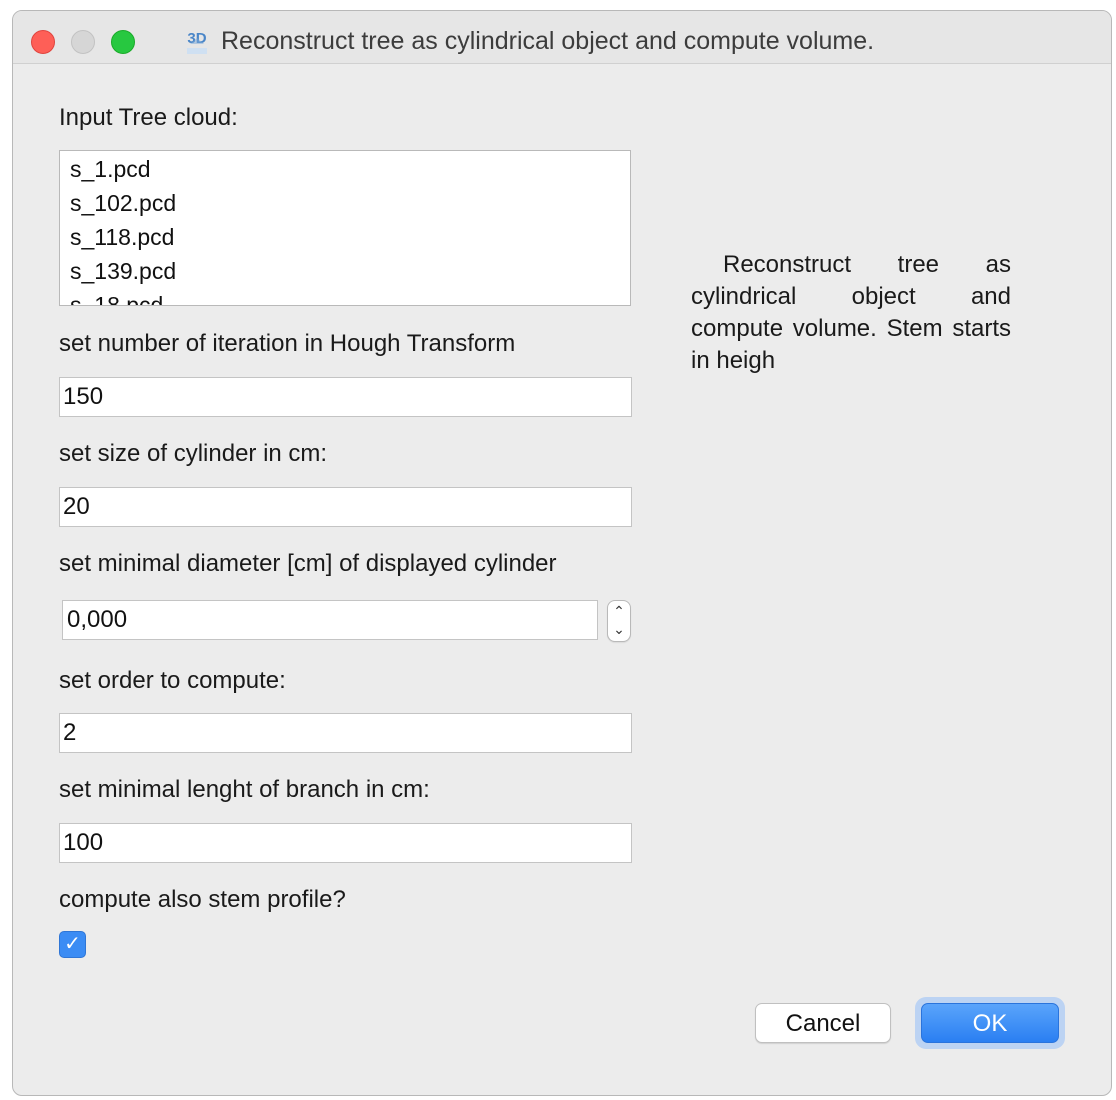 This screenshot has height=1100, width=1116. What do you see at coordinates (345, 169) in the screenshot?
I see `list-item: s_1.pcd` at bounding box center [345, 169].